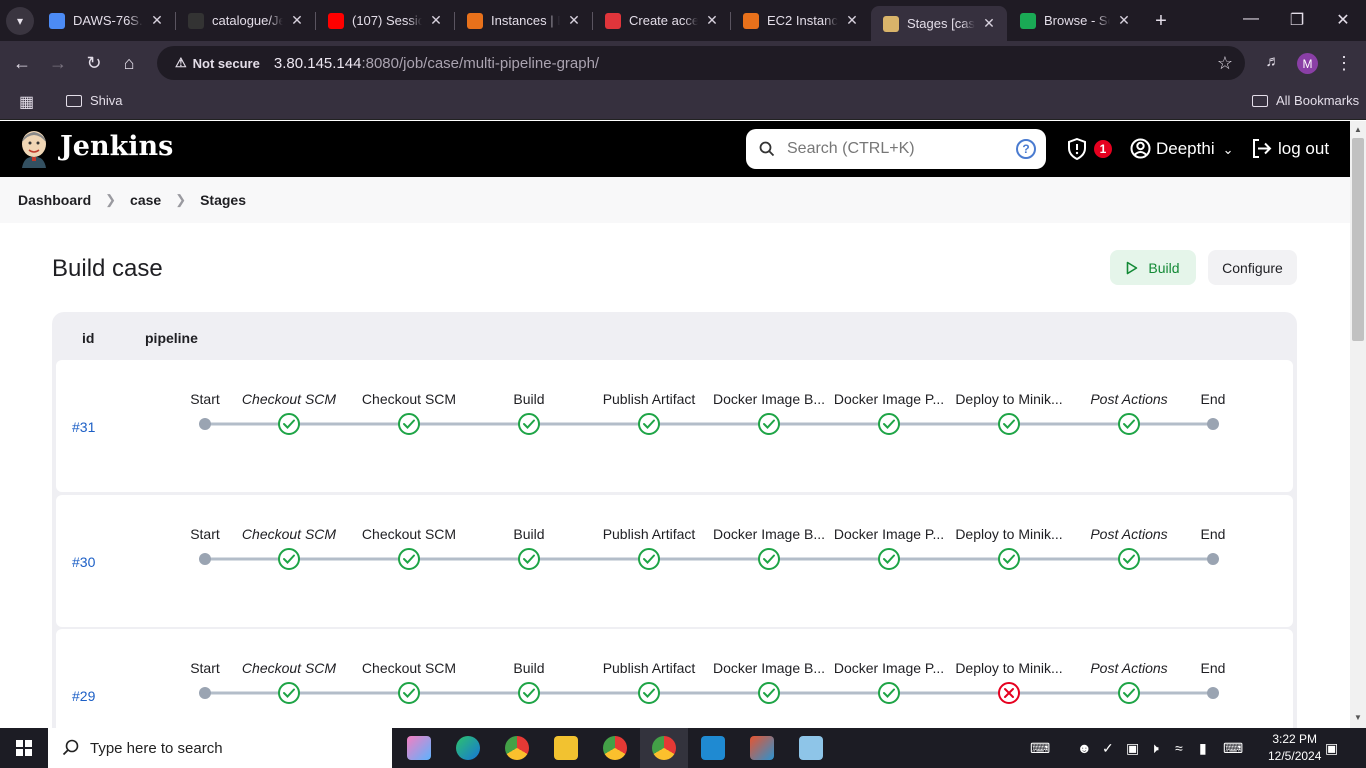 The image size is (1366, 768). Describe the element at coordinates (468, 748) in the screenshot. I see `edge-icon` at that location.